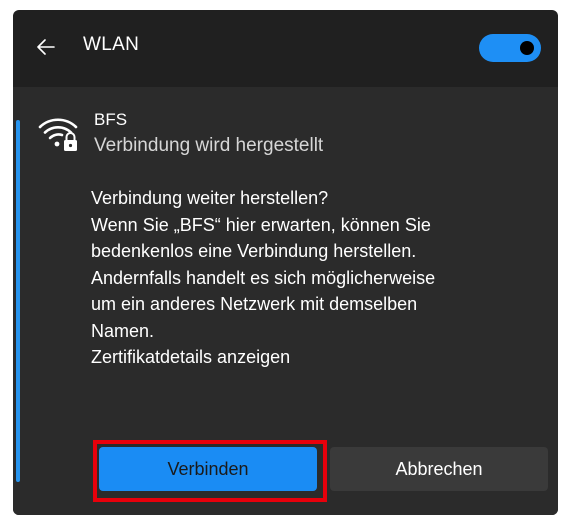 The width and height of the screenshot is (563, 520). What do you see at coordinates (285, 47) in the screenshot?
I see `panel-header: WLAN` at bounding box center [285, 47].